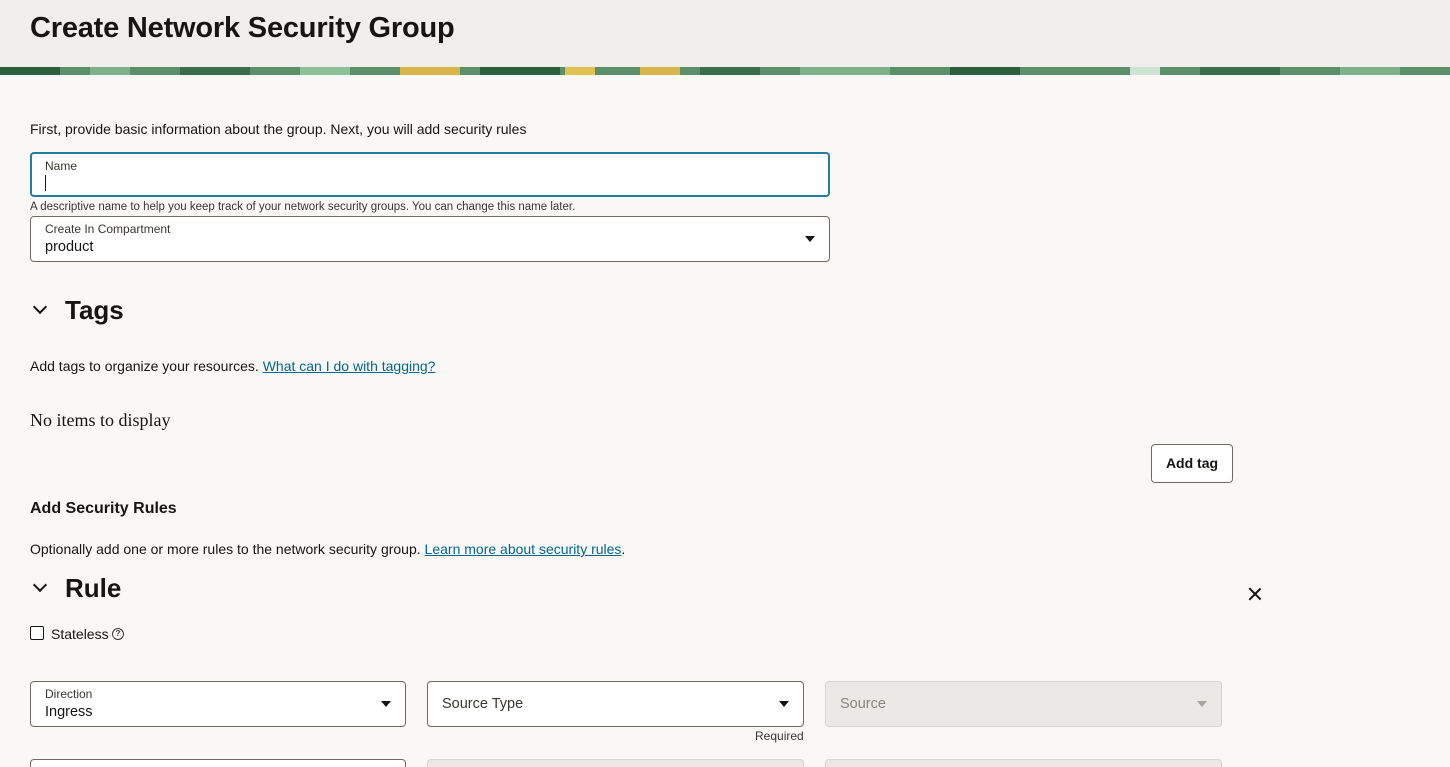 The height and width of the screenshot is (767, 1450). What do you see at coordinates (1023, 704) in the screenshot?
I see `source-select: Source` at bounding box center [1023, 704].